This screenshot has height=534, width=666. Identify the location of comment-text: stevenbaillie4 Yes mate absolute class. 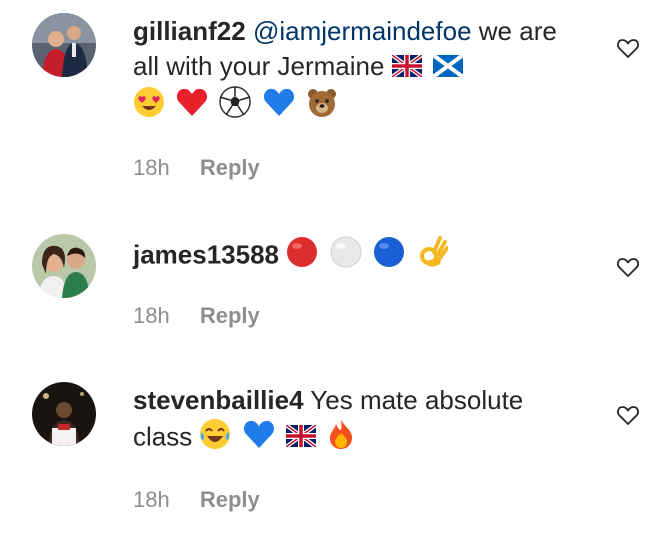
(353, 421).